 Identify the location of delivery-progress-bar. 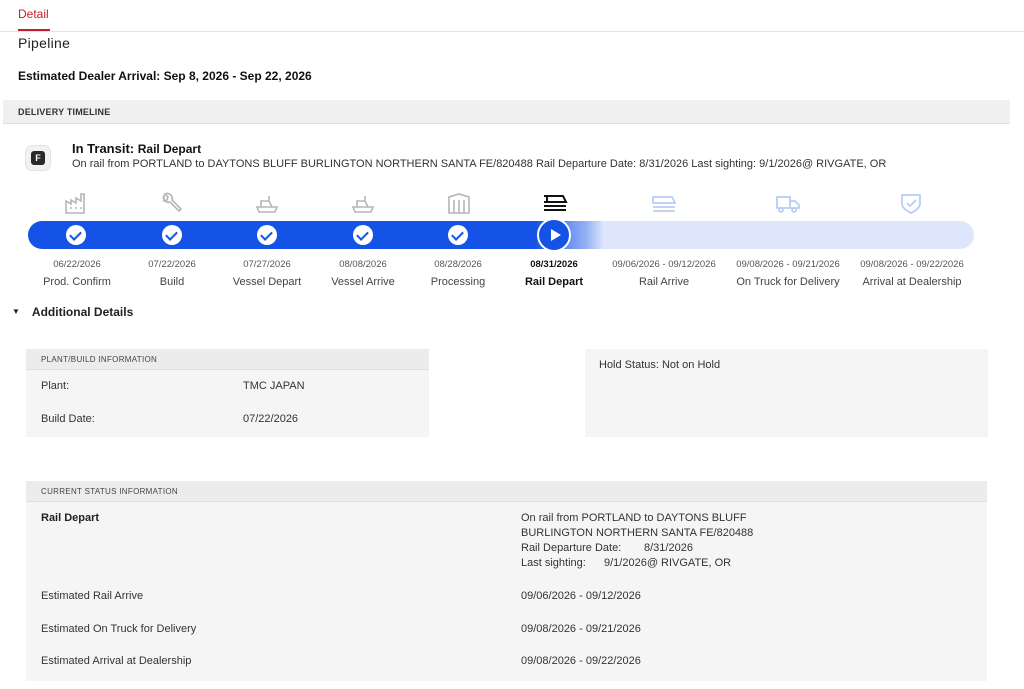
(501, 235).